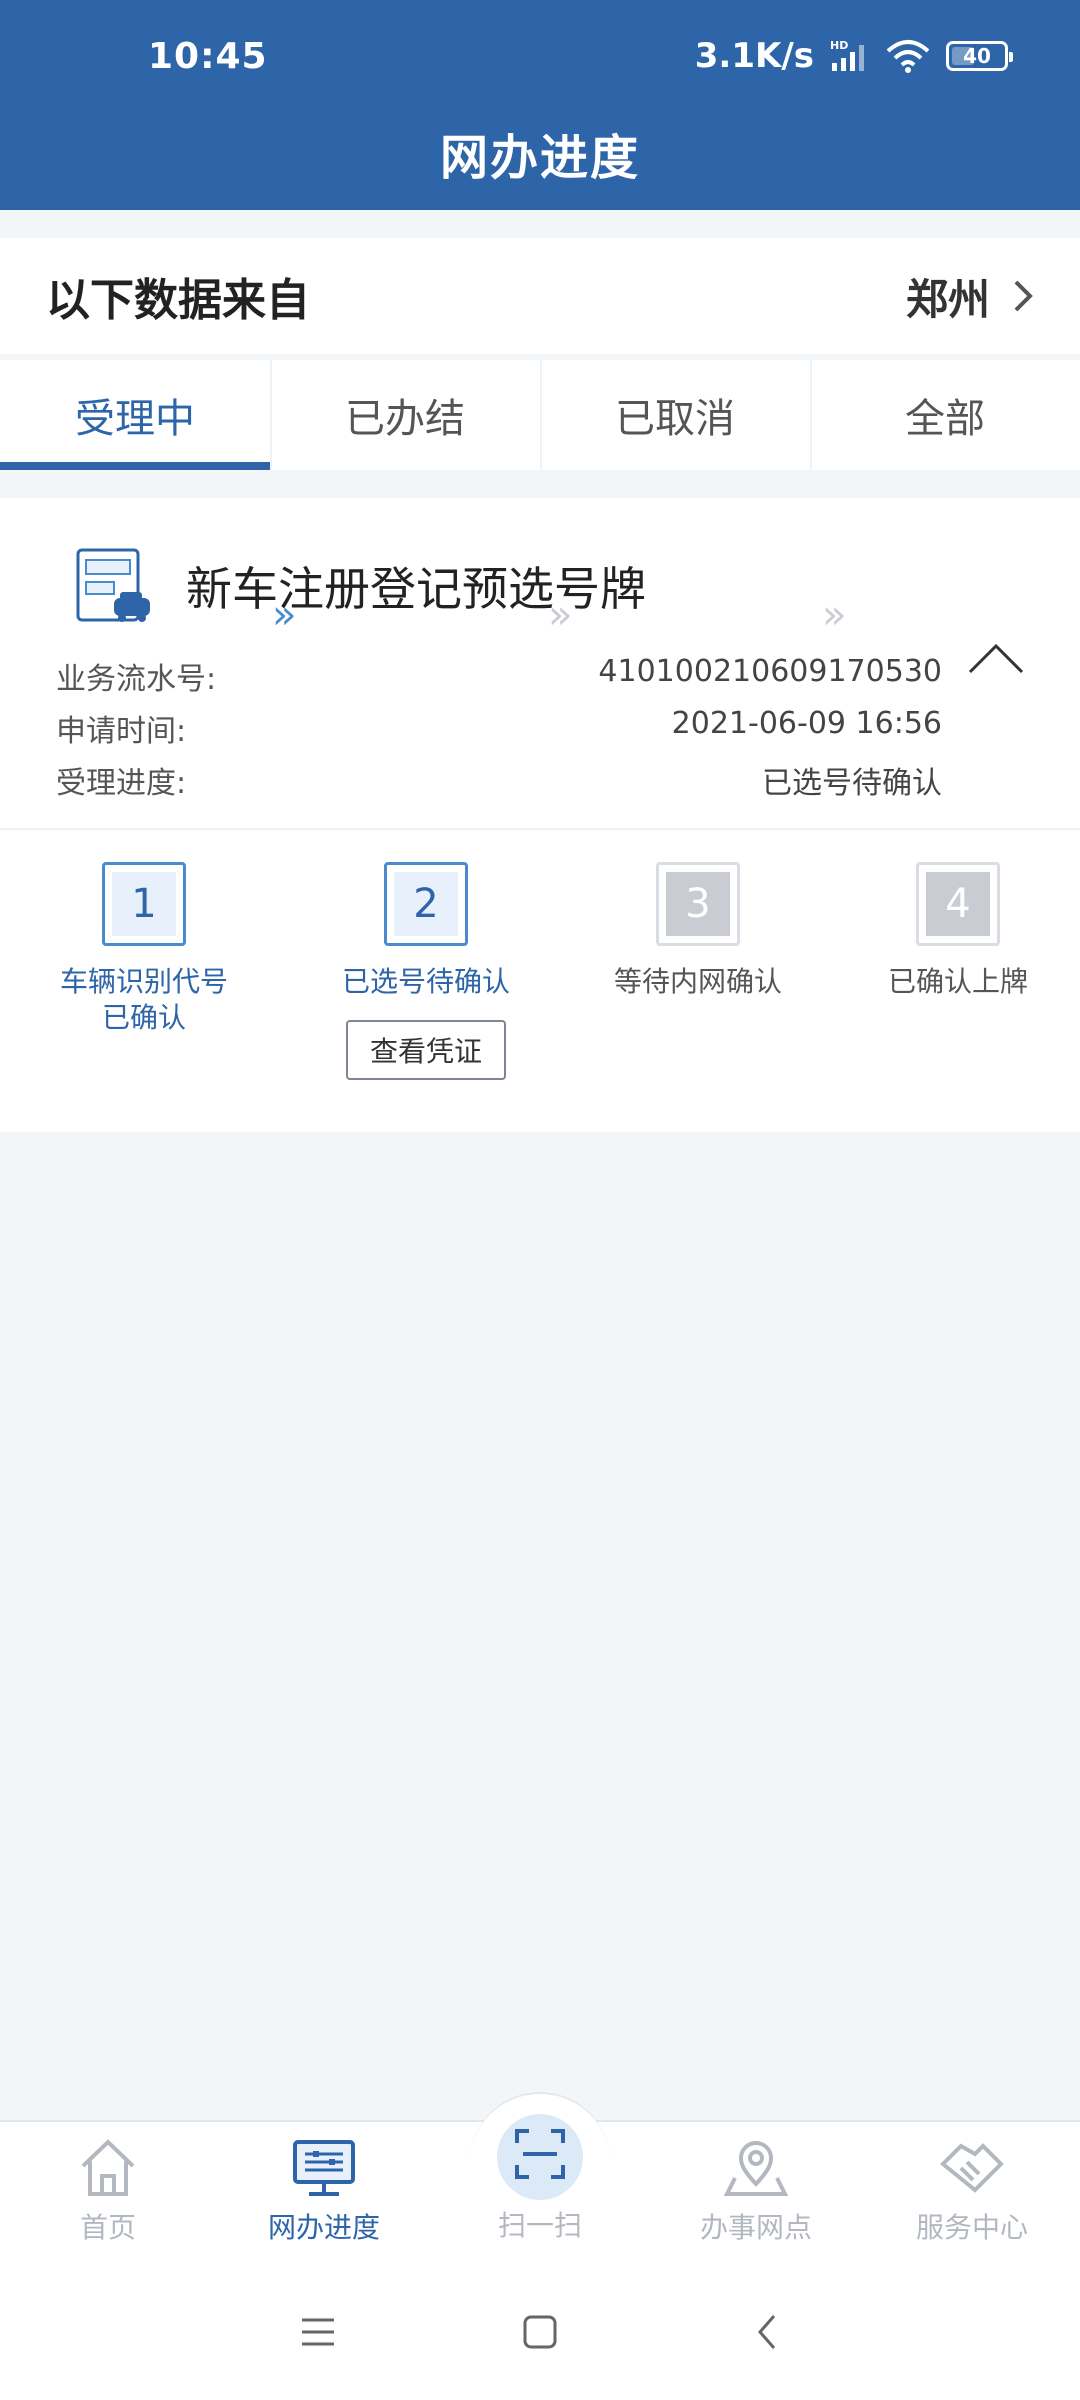  I want to click on license-plate-car-icon, so click(113, 585).